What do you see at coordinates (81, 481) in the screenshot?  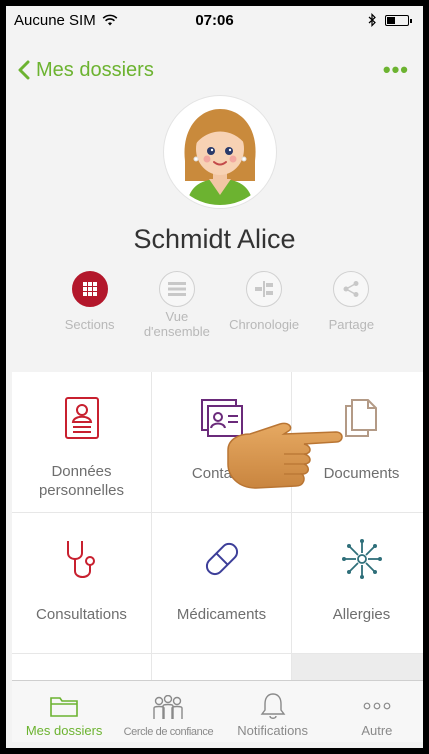 I see `tile-personal-data-label: Données personnelles` at bounding box center [81, 481].